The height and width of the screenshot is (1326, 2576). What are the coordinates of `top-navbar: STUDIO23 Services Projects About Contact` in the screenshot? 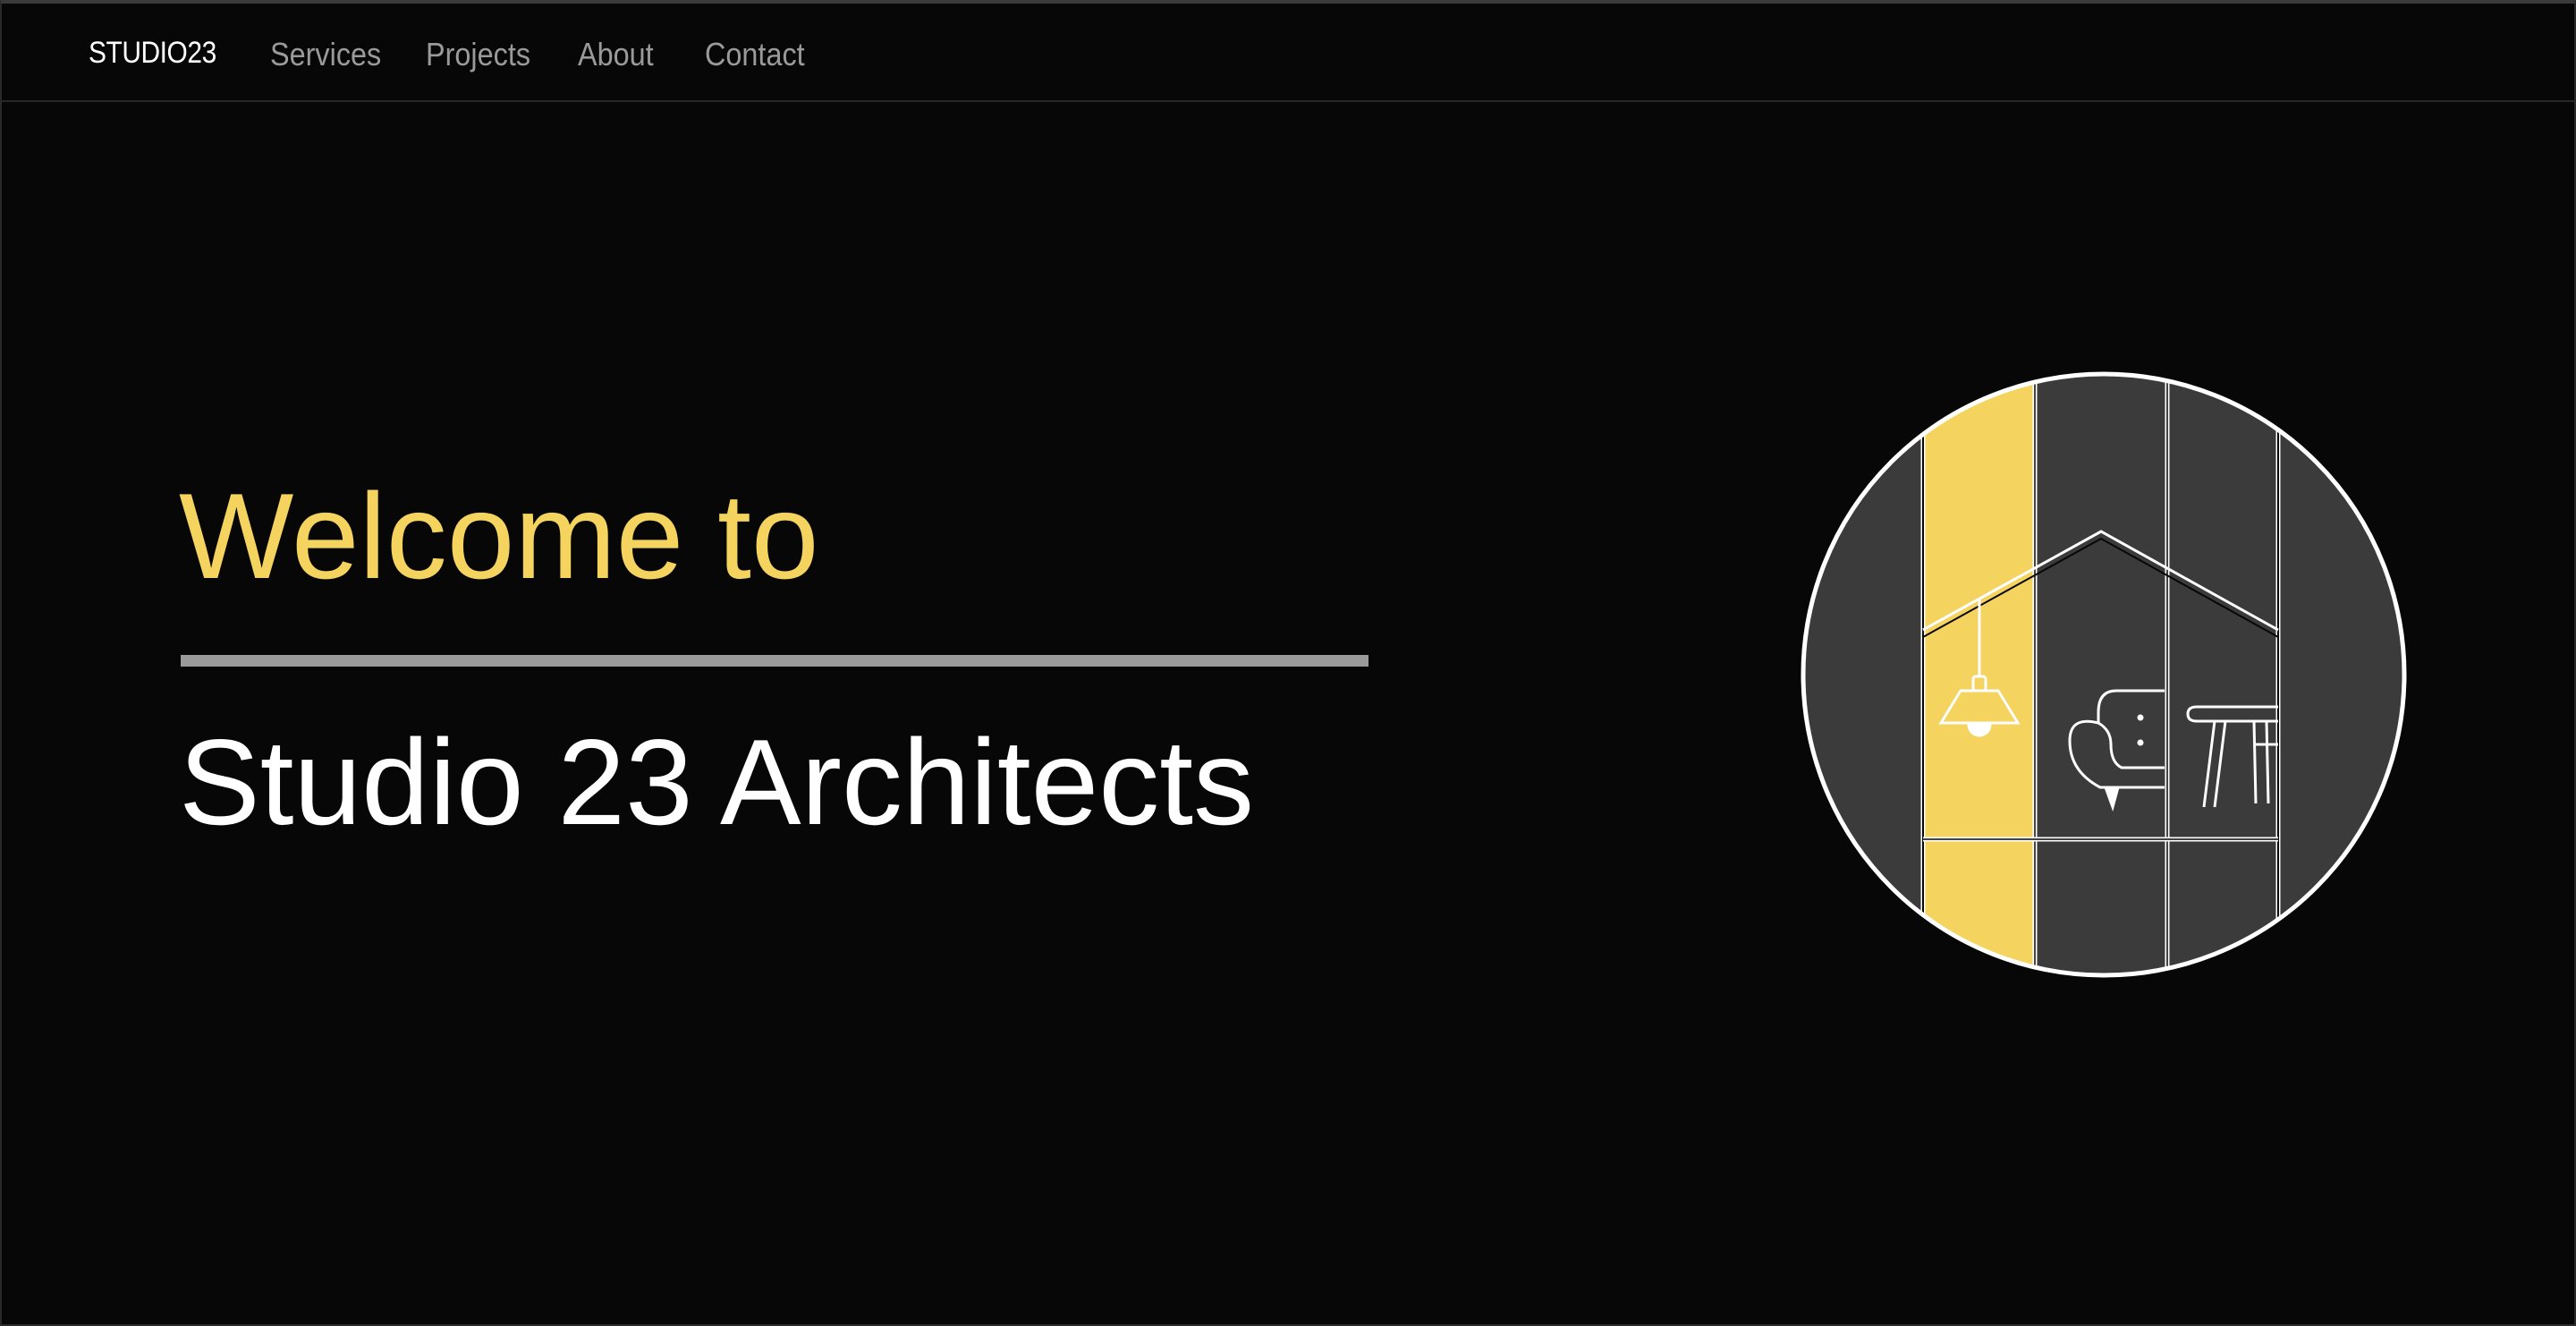 It's located at (1288, 53).